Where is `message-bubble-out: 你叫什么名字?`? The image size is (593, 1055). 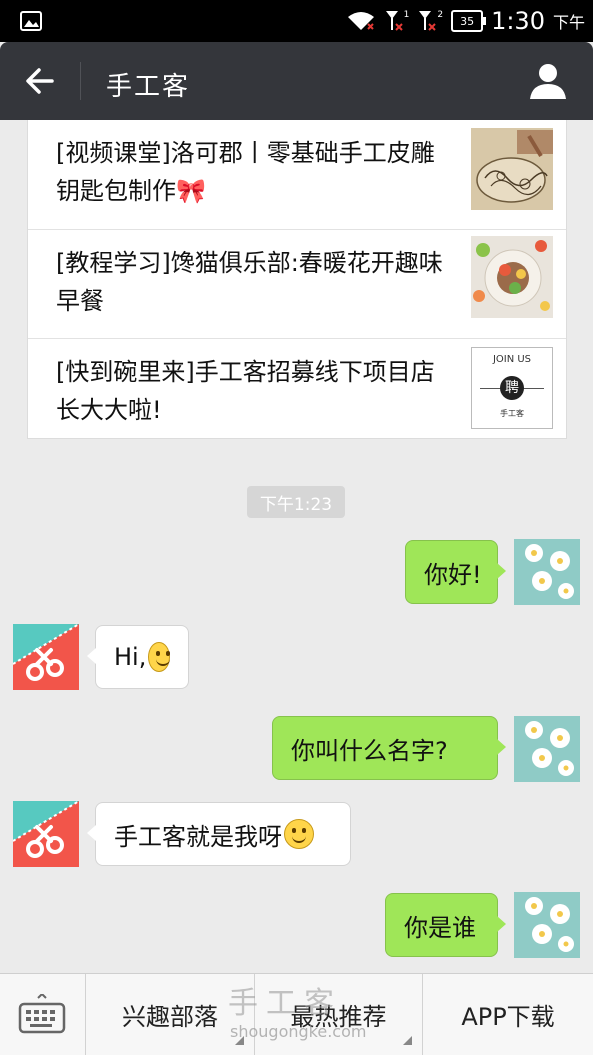 message-bubble-out: 你叫什么名字? is located at coordinates (389, 748).